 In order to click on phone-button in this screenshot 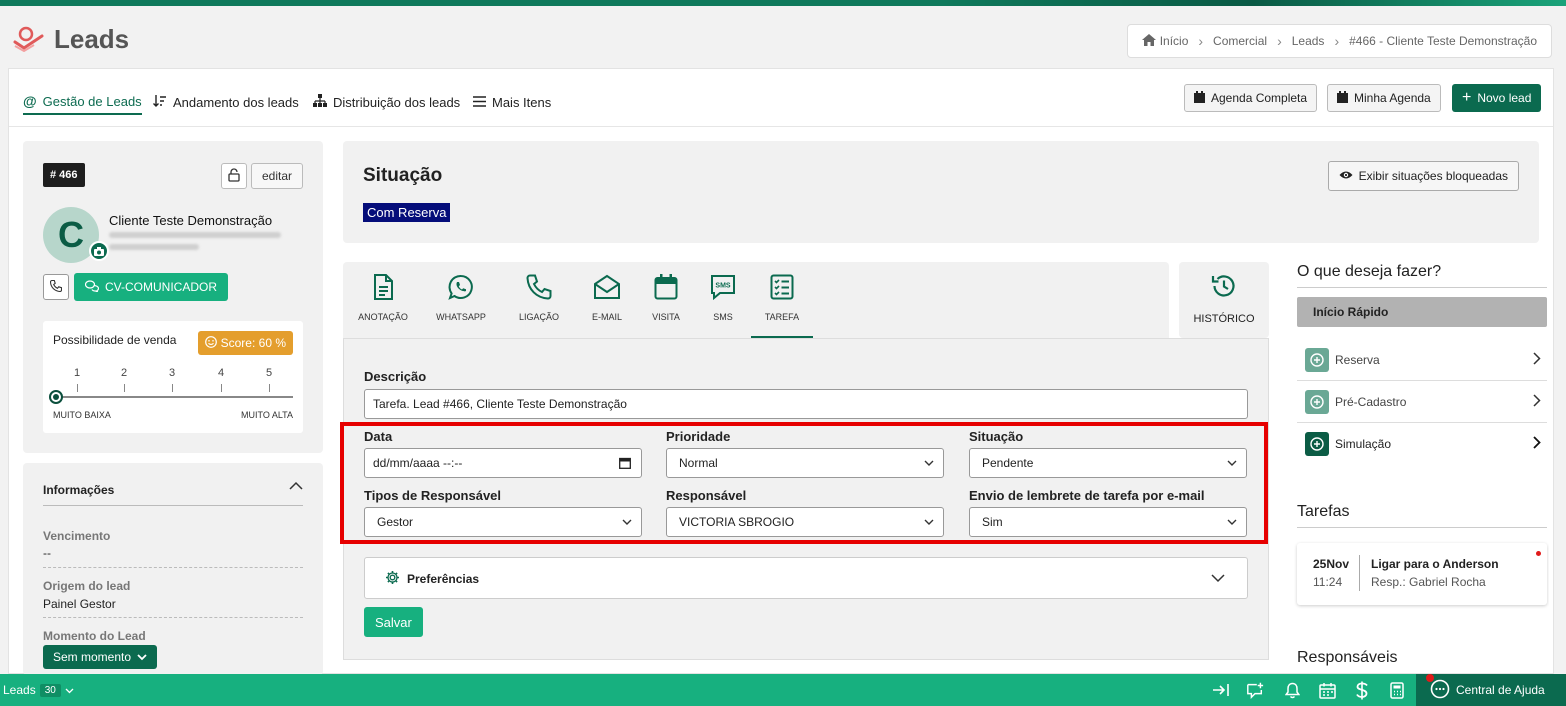, I will do `click(56, 287)`.